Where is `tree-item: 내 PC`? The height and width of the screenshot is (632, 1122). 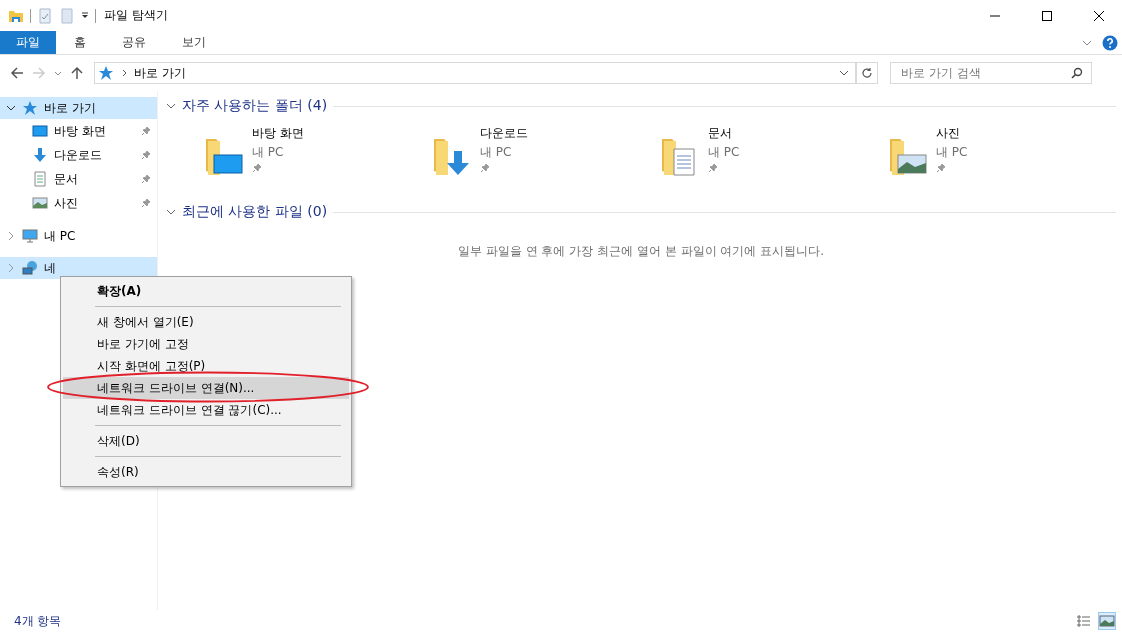 tree-item: 내 PC is located at coordinates (78, 236).